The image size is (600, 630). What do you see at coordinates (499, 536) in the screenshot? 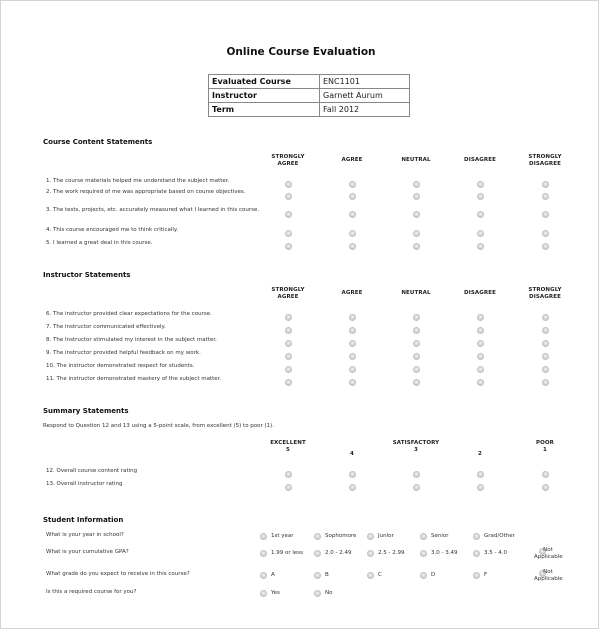
I see `option-label: Grad/Other` at bounding box center [499, 536].